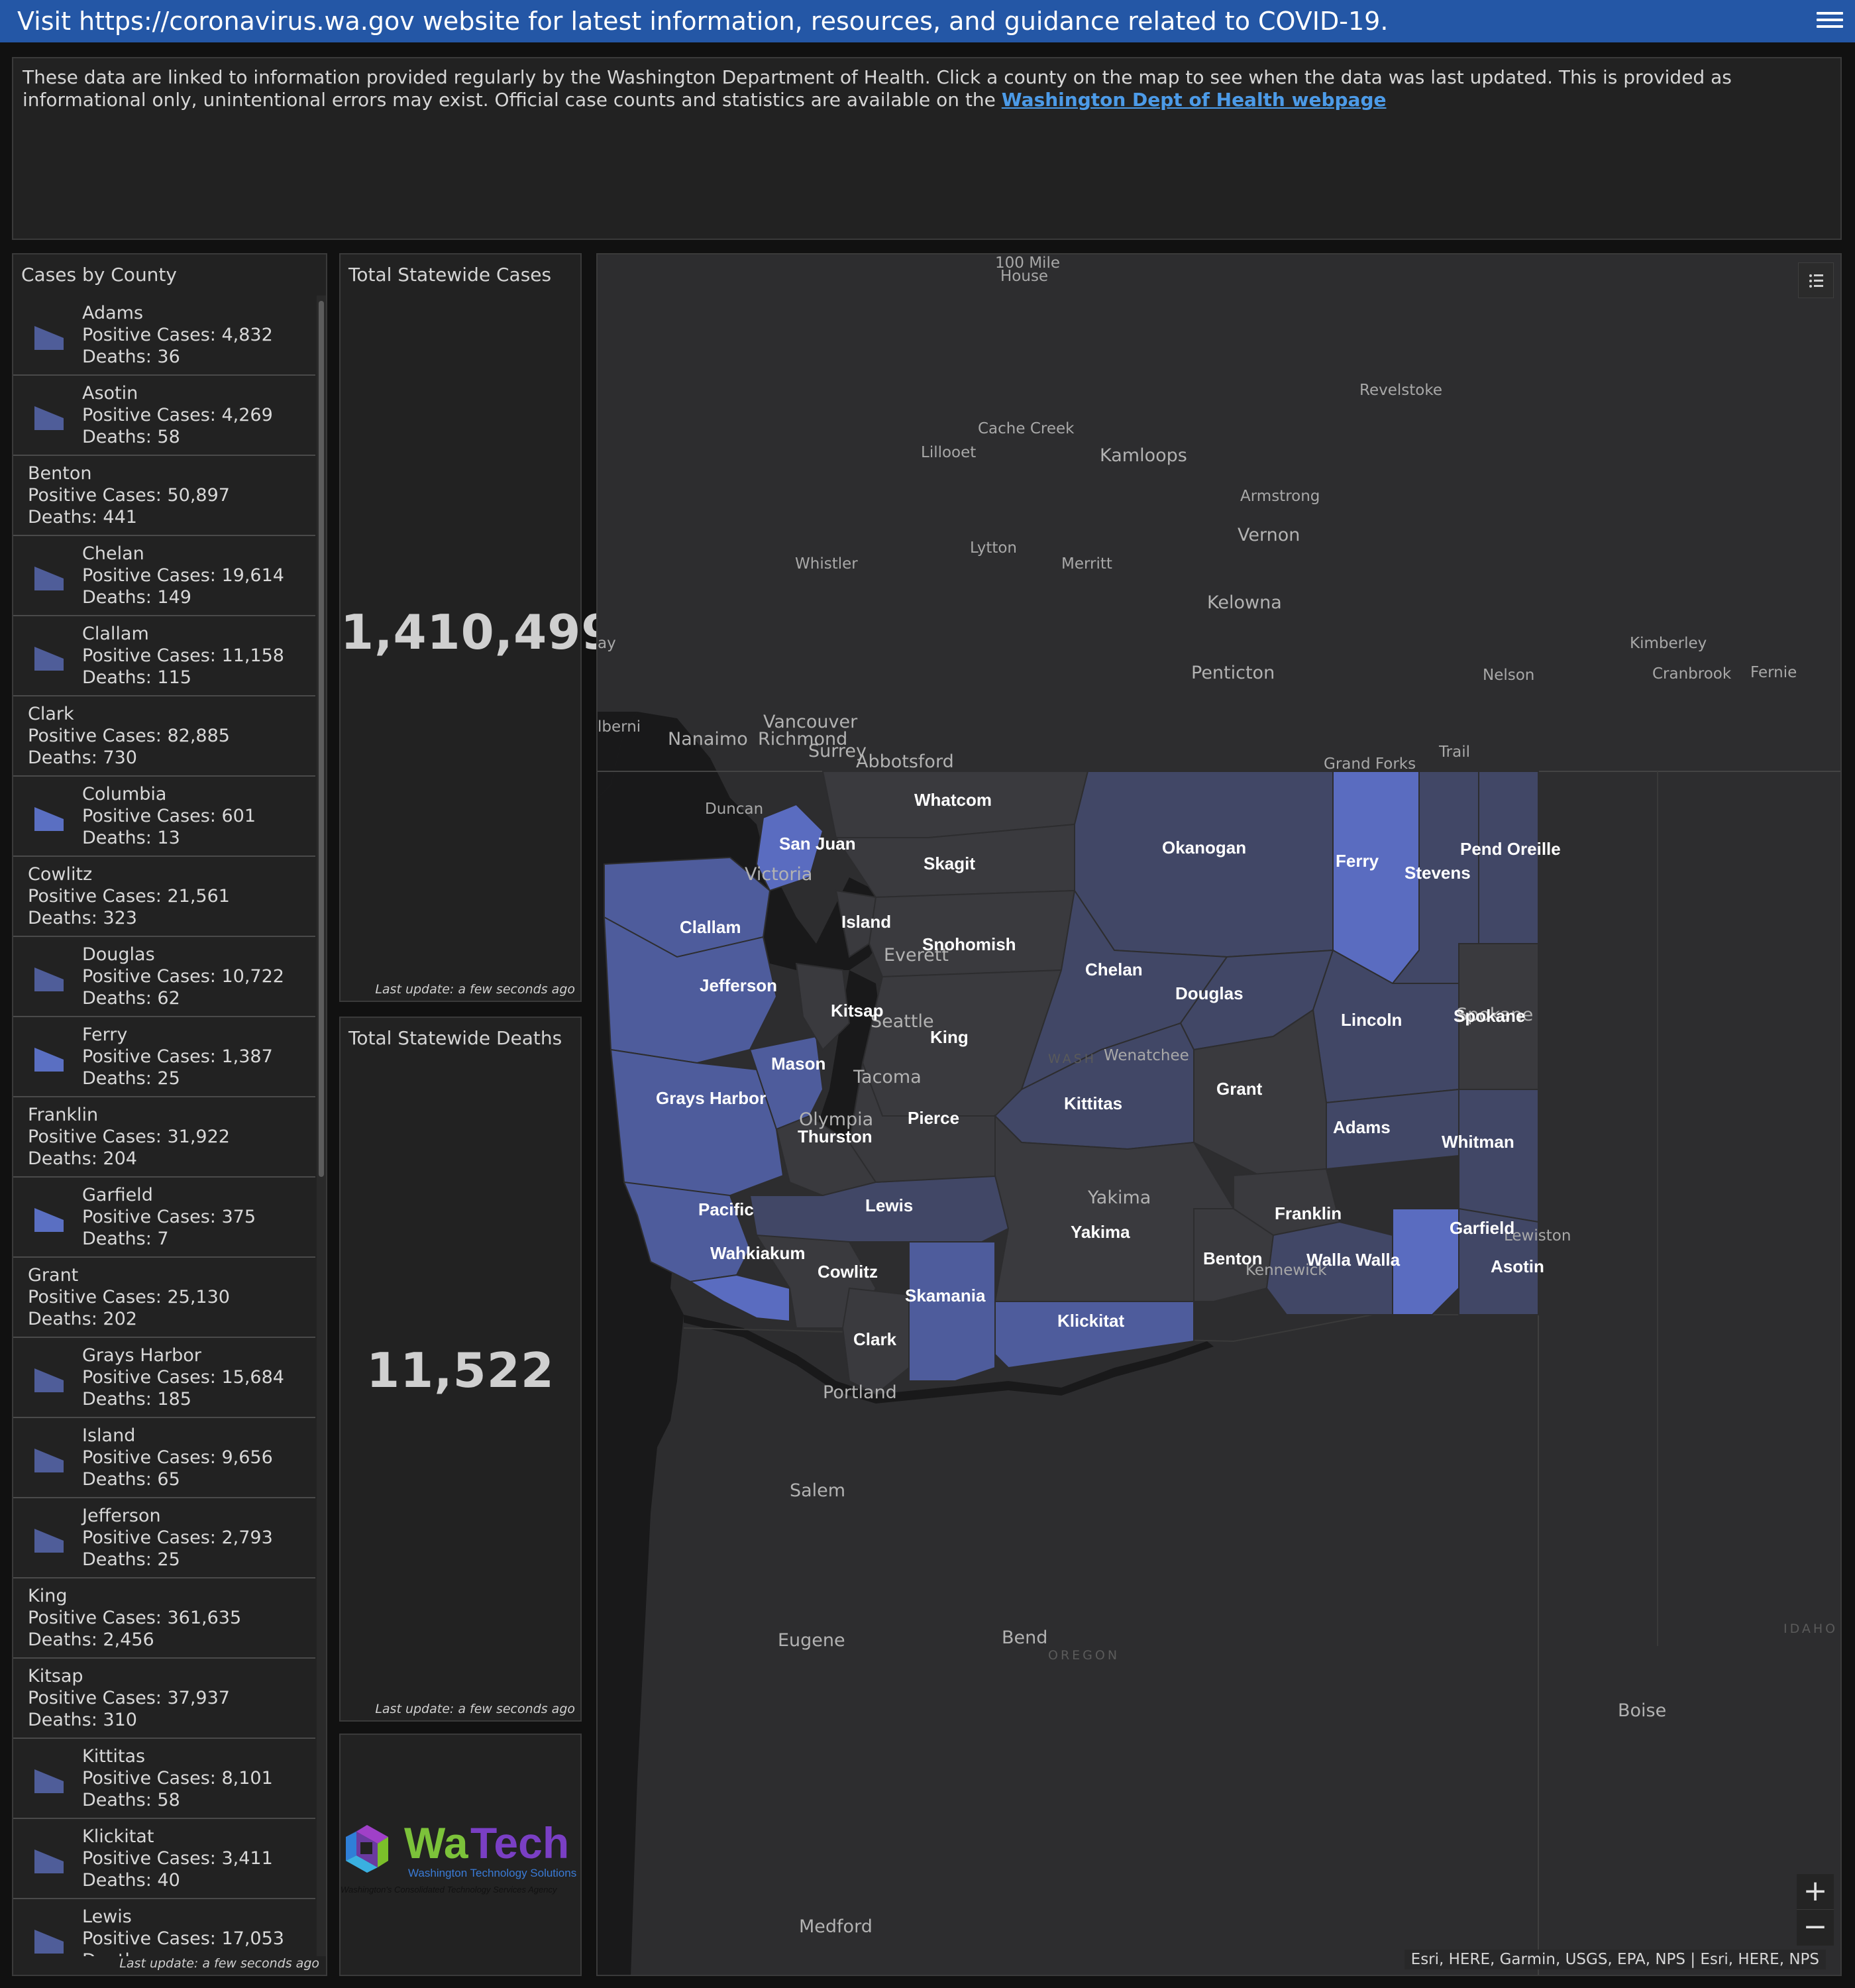  Describe the element at coordinates (1194, 100) in the screenshot. I see `doh-webpage-link: Washington Dept of Health webpage` at that location.